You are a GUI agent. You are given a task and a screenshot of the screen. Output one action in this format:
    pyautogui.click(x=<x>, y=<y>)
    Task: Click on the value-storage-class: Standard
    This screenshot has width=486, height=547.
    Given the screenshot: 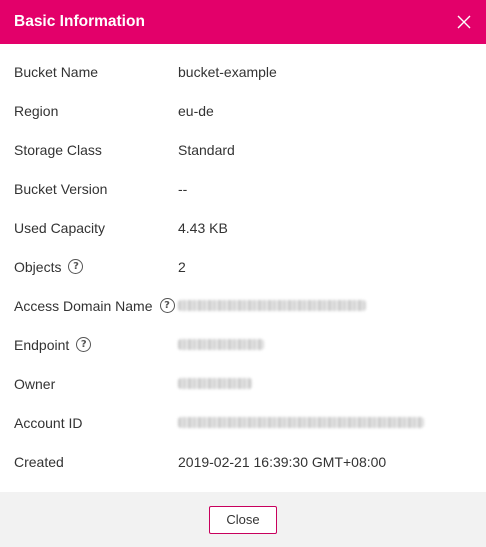 What is the action you would take?
    pyautogui.click(x=206, y=149)
    